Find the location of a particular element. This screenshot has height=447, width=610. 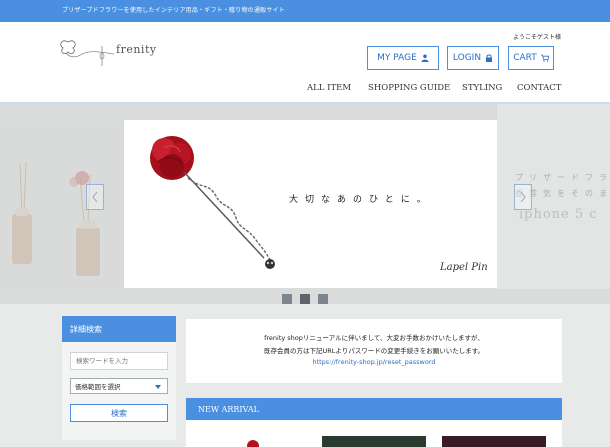

user-icon is located at coordinates (425, 58).